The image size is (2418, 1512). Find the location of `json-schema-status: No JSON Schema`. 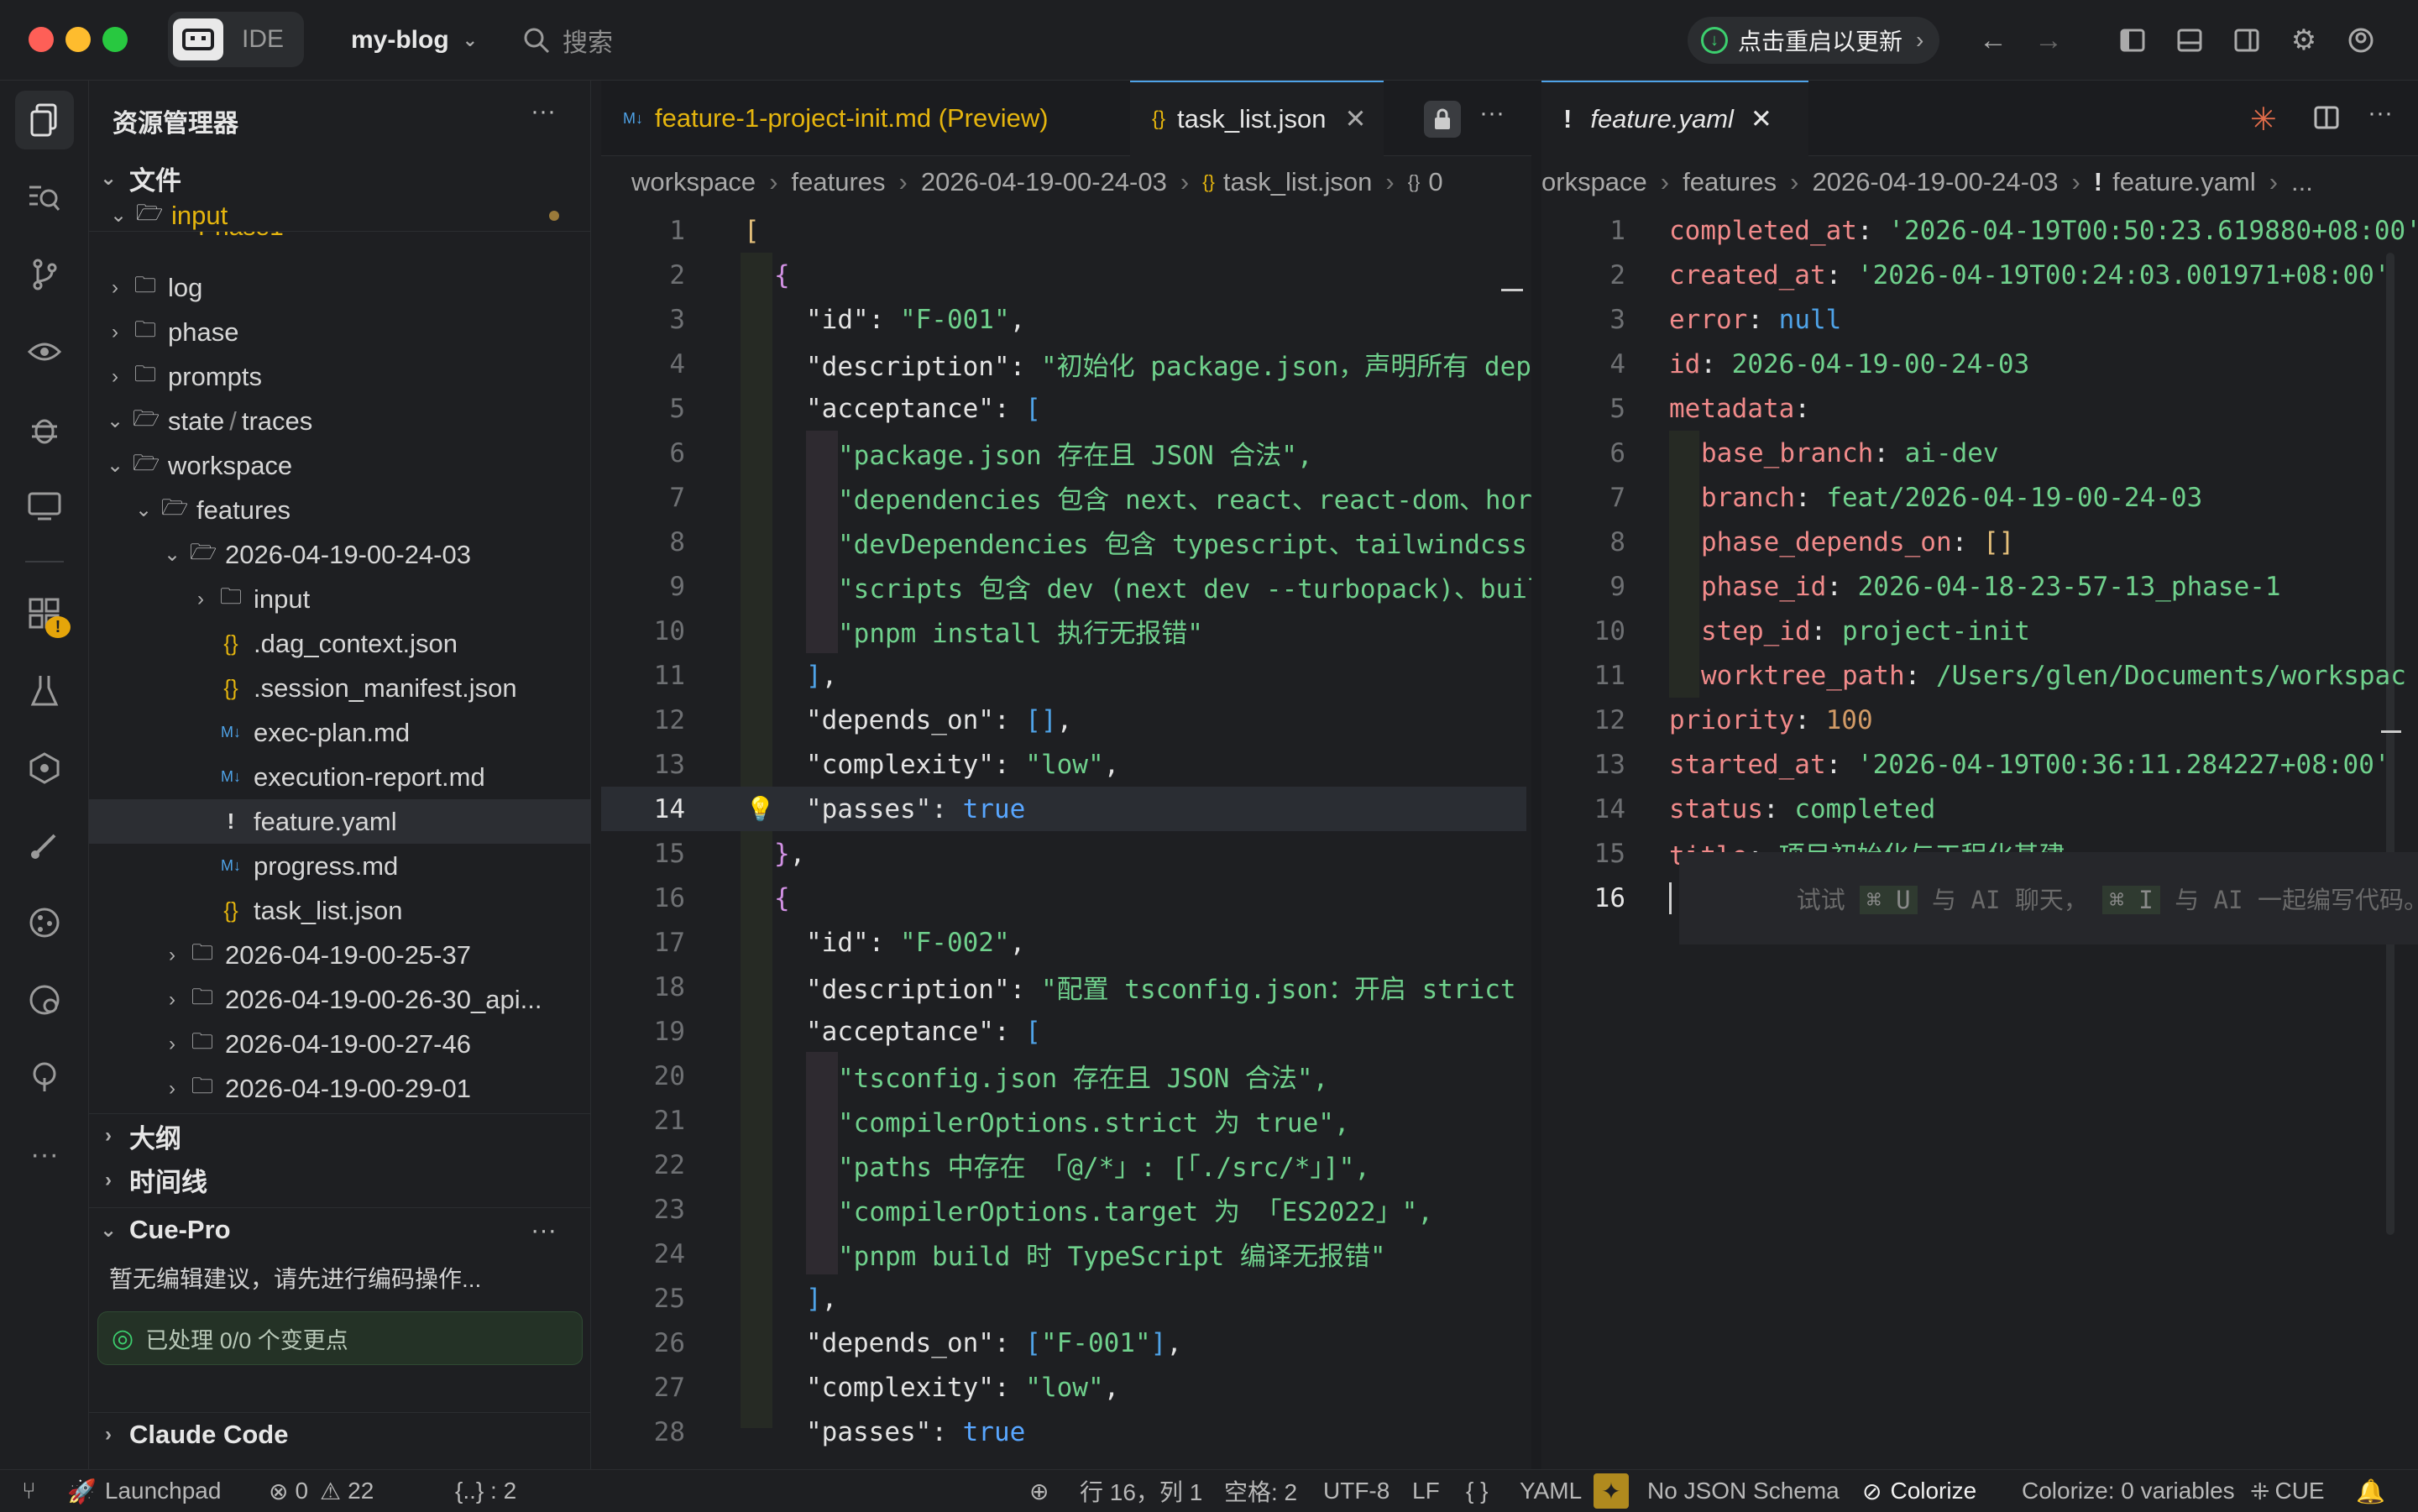

json-schema-status: No JSON Schema is located at coordinates (1743, 1491).